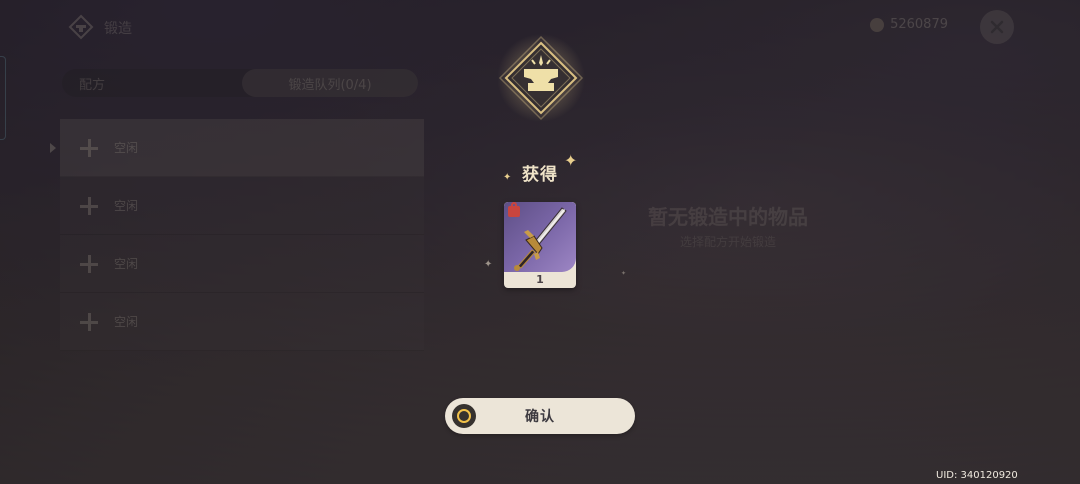 The width and height of the screenshot is (1080, 484). I want to click on forge-anvil-emblem-icon, so click(541, 78).